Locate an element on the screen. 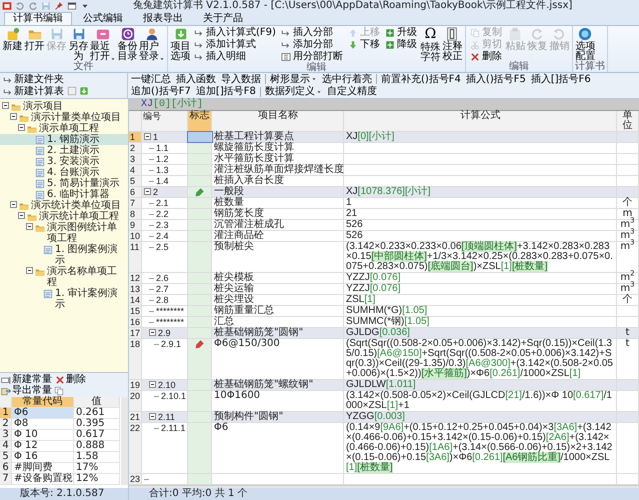 The image size is (639, 500). copy-icon is located at coordinates (59, 391).